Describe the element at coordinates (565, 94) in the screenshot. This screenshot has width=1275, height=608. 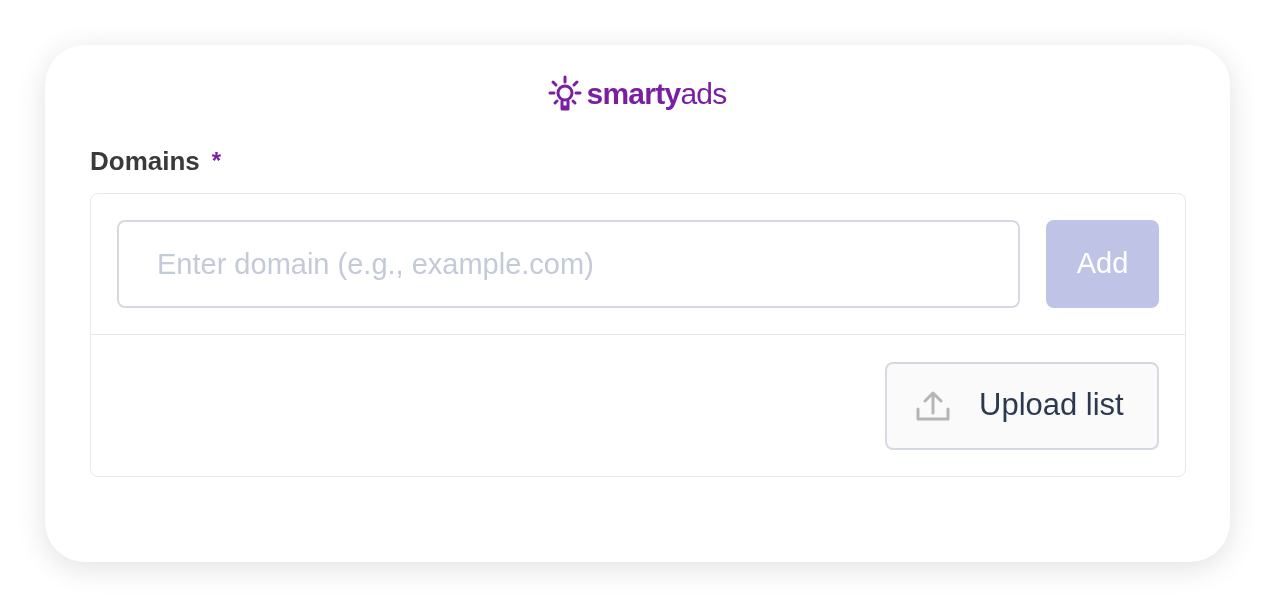
I see `lightbulb-icon` at that location.